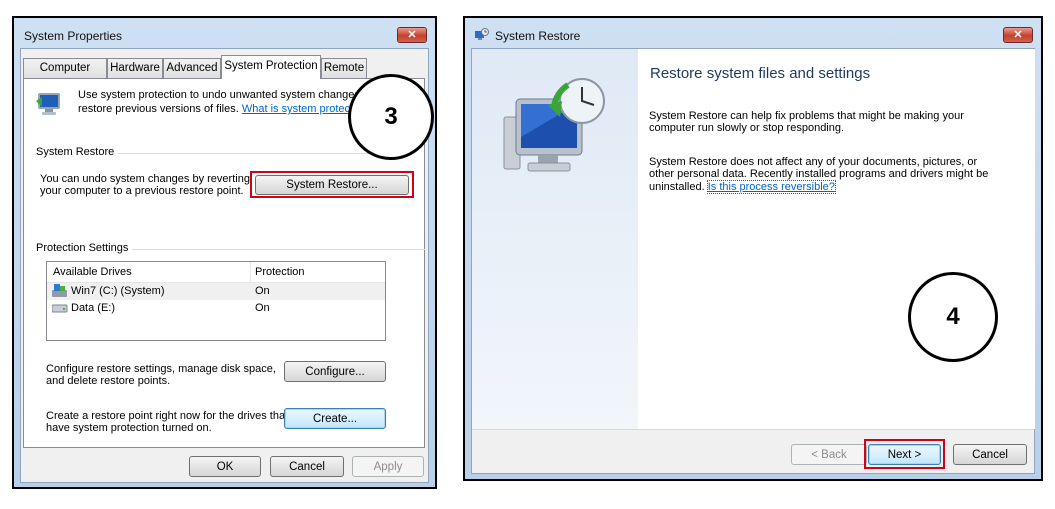 The width and height of the screenshot is (1055, 509). What do you see at coordinates (302, 109) in the screenshot?
I see `what-is-system-protection-link: What is system protectio` at bounding box center [302, 109].